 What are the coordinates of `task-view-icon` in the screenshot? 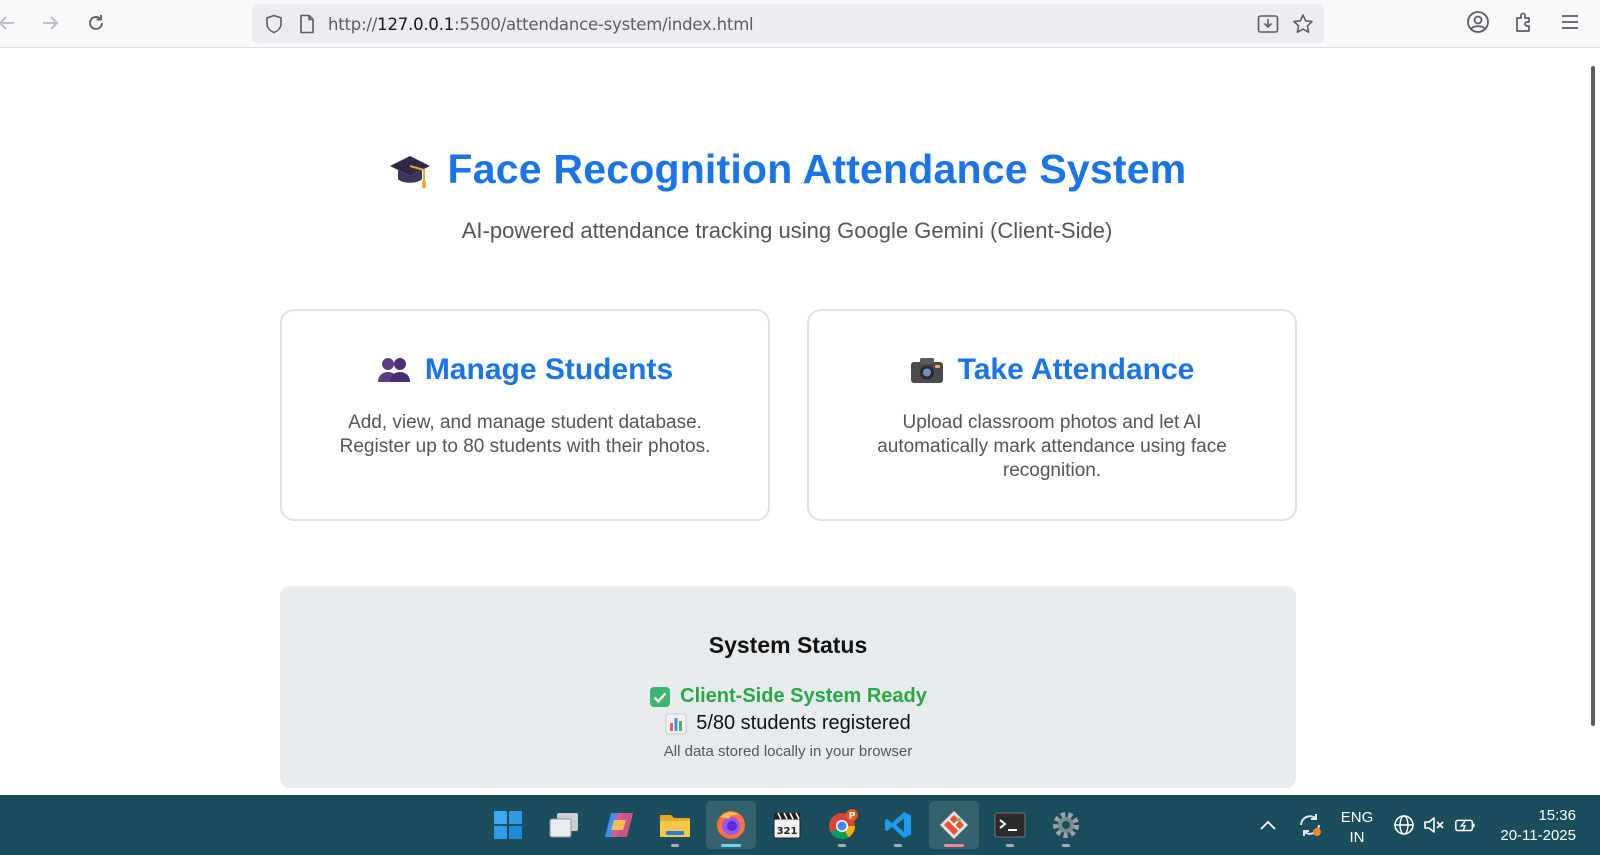 It's located at (563, 825).